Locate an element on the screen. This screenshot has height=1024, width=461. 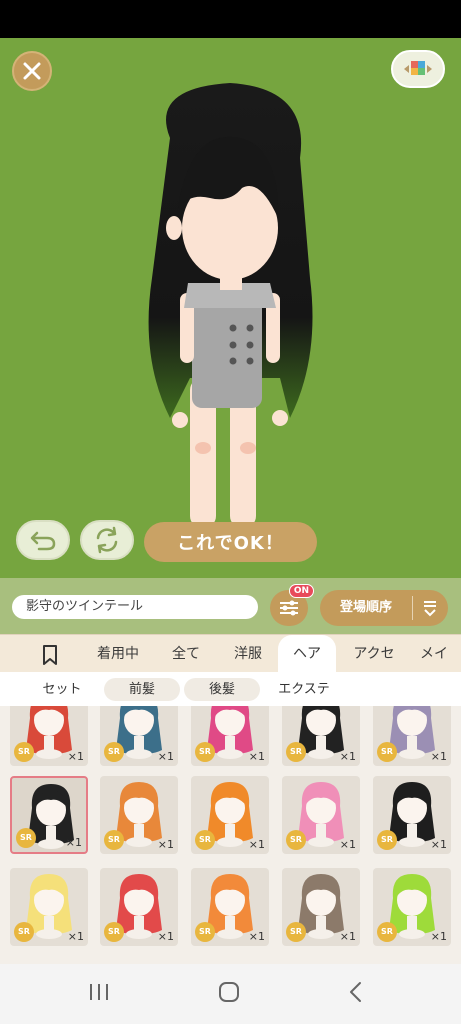
palette-view-icon is located at coordinates (418, 68).